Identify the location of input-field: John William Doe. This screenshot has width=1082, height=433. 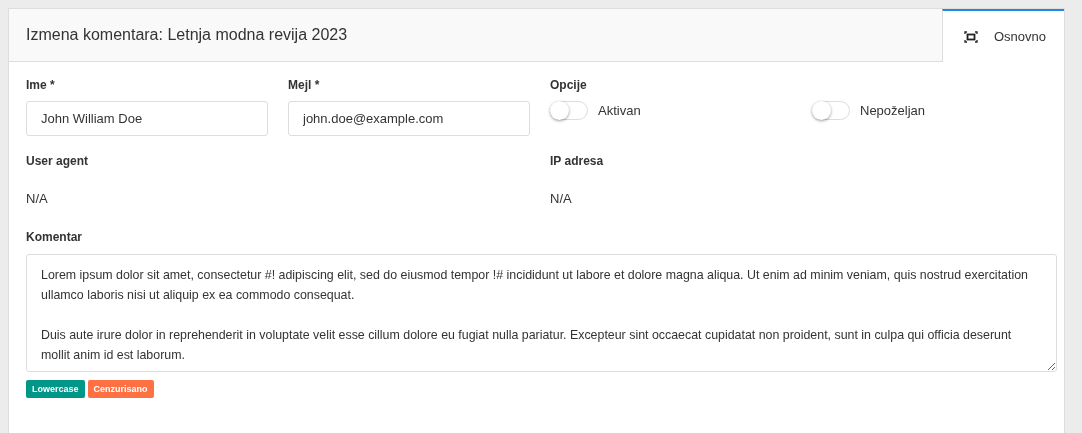
(147, 118).